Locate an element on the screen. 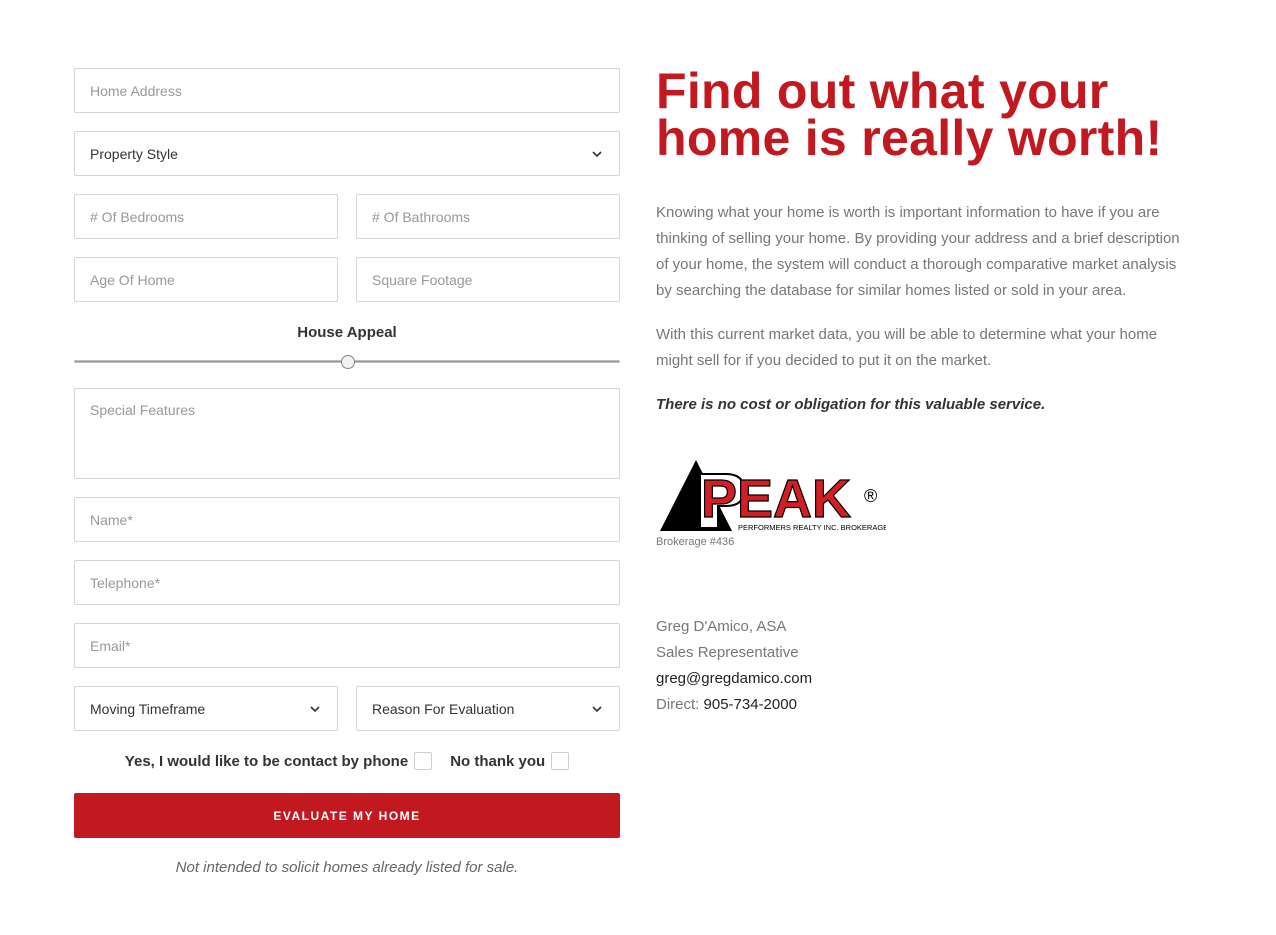  agent-direct-line: Direct: 905-734-2000 is located at coordinates (734, 705).